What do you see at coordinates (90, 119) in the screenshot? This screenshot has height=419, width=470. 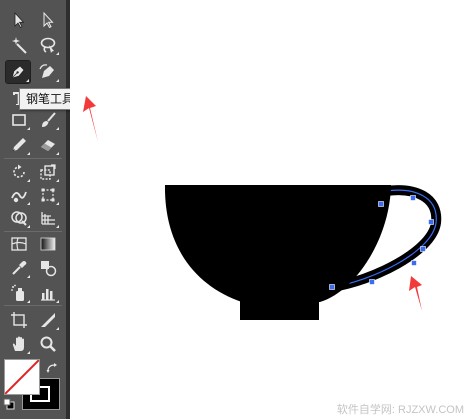 I see `annotation-arrow-tooltip` at bounding box center [90, 119].